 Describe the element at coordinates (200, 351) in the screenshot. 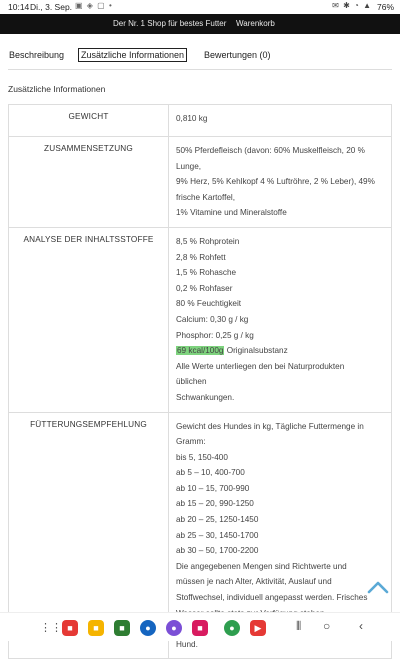

I see `kcal-highlight: 69 kcal/100g` at that location.